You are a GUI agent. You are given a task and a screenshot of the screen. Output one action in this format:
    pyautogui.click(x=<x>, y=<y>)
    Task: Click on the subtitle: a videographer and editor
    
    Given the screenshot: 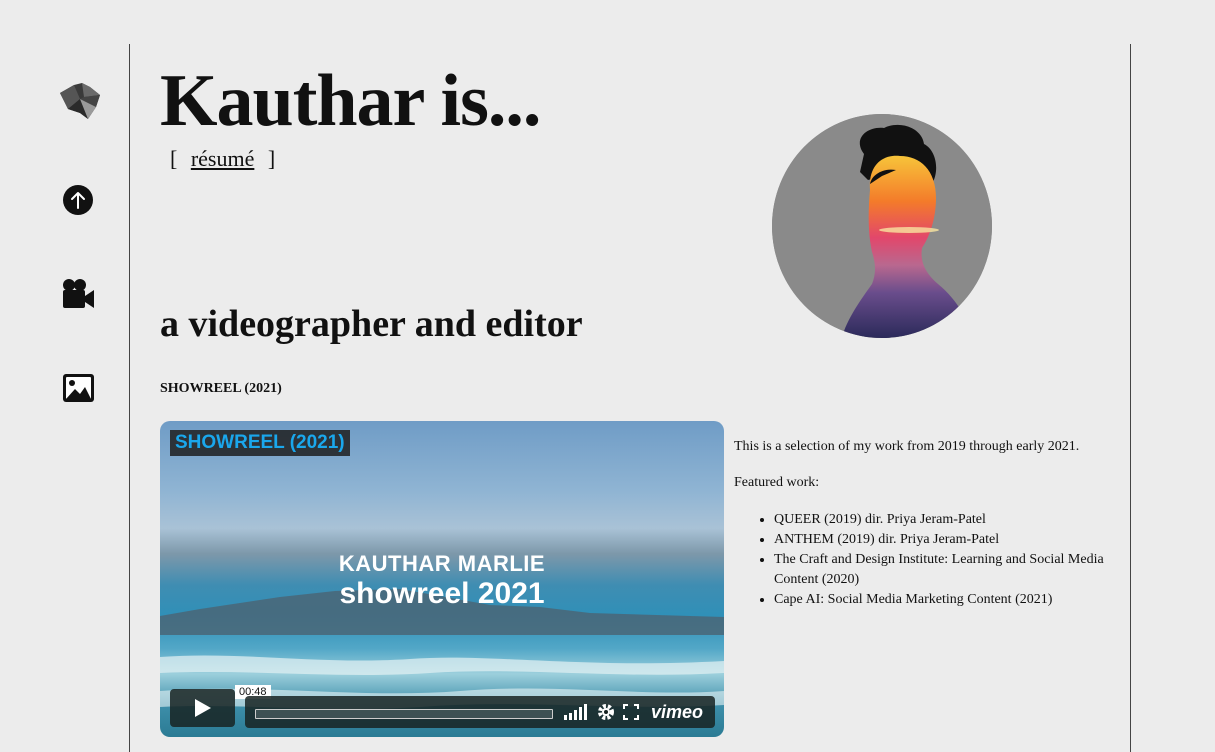 What is the action you would take?
    pyautogui.click(x=371, y=324)
    